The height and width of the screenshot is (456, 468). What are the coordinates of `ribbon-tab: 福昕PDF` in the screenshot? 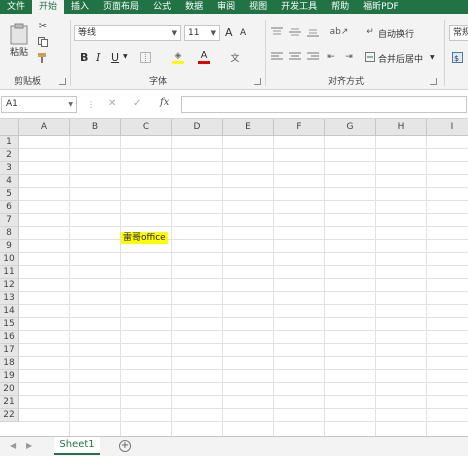 It's located at (381, 7).